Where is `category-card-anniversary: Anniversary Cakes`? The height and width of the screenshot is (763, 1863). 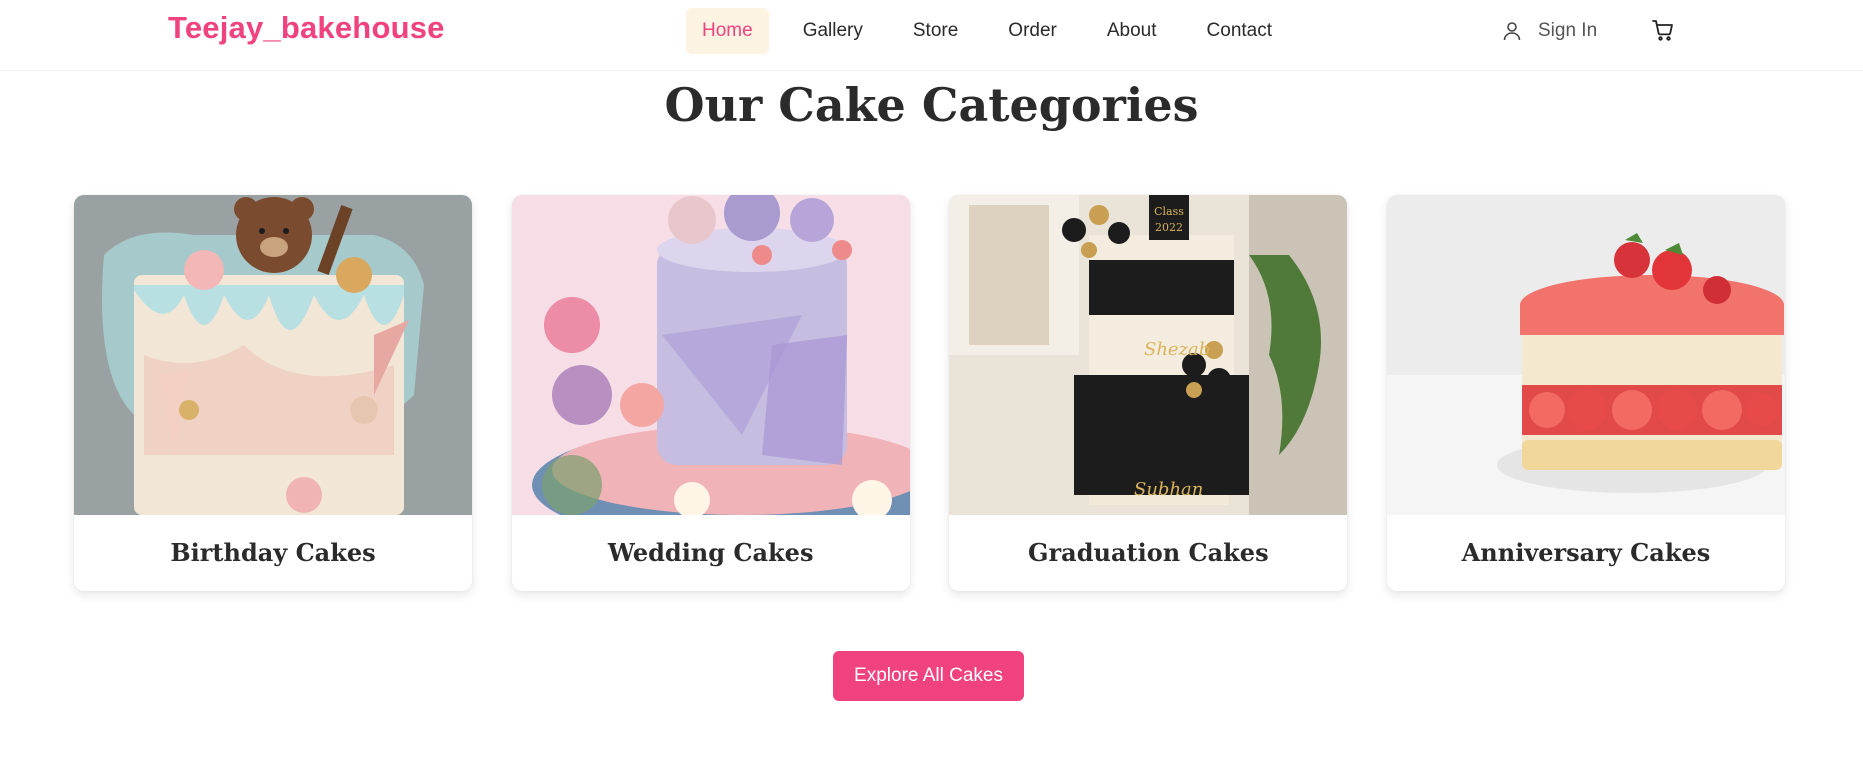
category-card-anniversary: Anniversary Cakes is located at coordinates (1585, 393).